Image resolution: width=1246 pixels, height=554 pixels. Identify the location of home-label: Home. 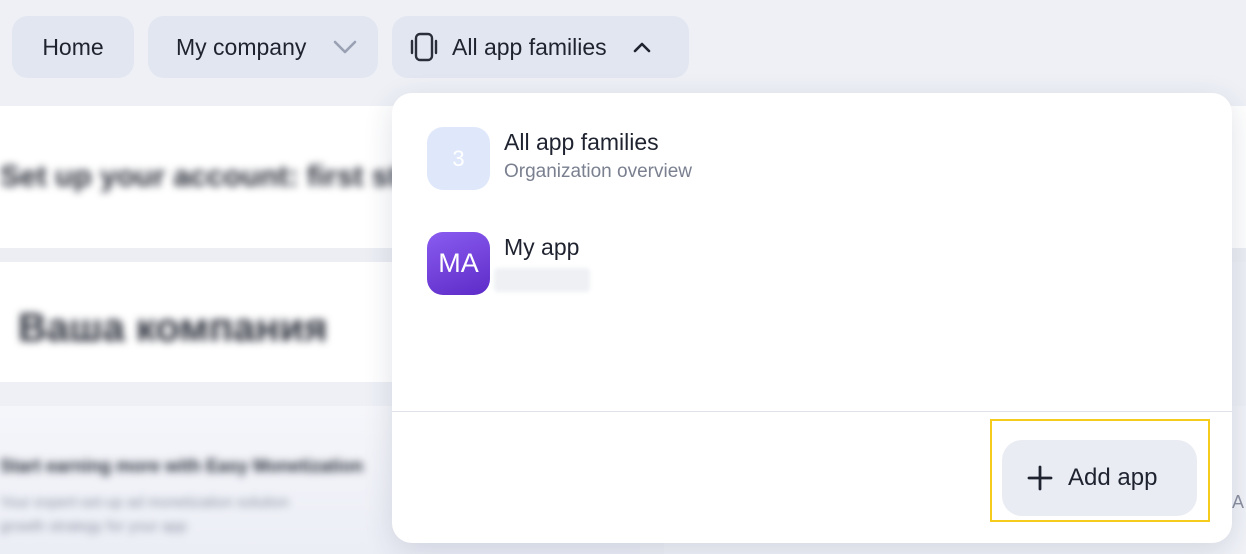
(73, 46).